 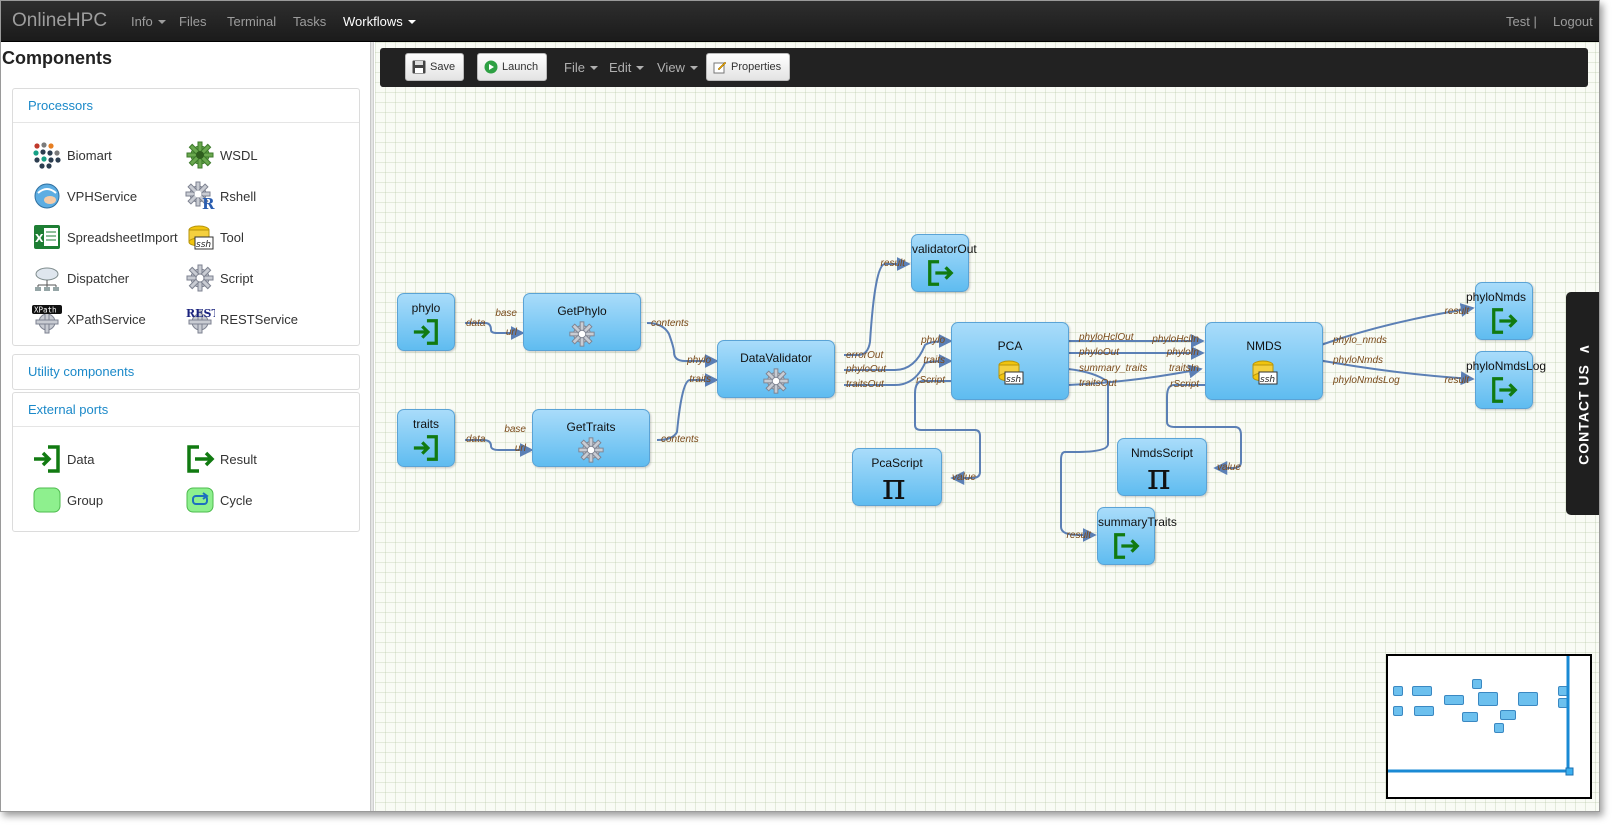 I want to click on nav-tasks: Tasks, so click(x=309, y=21).